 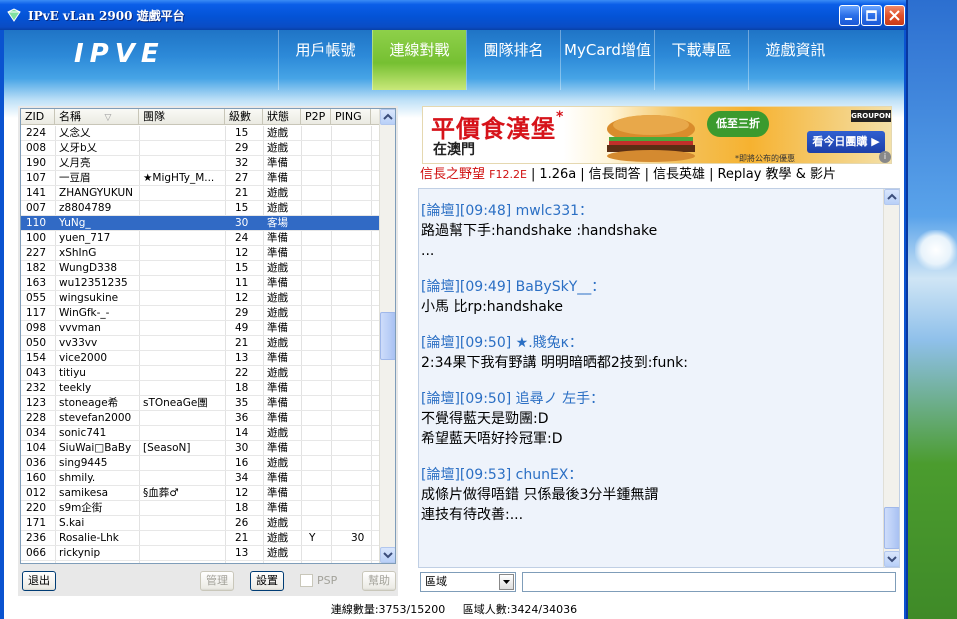 What do you see at coordinates (453, 15) in the screenshot?
I see `title-bar: IPvE vLan 2900 遊戲平台` at bounding box center [453, 15].